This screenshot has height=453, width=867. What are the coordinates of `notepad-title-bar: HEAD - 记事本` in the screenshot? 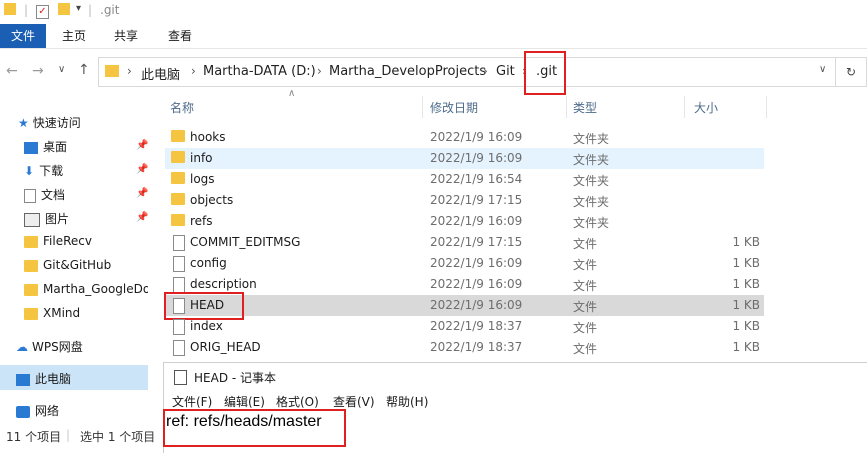 It's located at (515, 377).